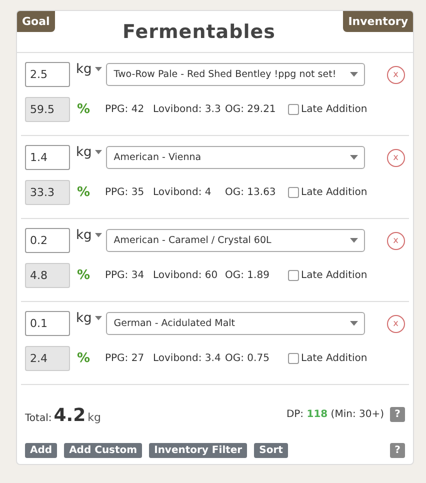  Describe the element at coordinates (125, 109) in the screenshot. I see `ppg-label: PPG: 42` at that location.